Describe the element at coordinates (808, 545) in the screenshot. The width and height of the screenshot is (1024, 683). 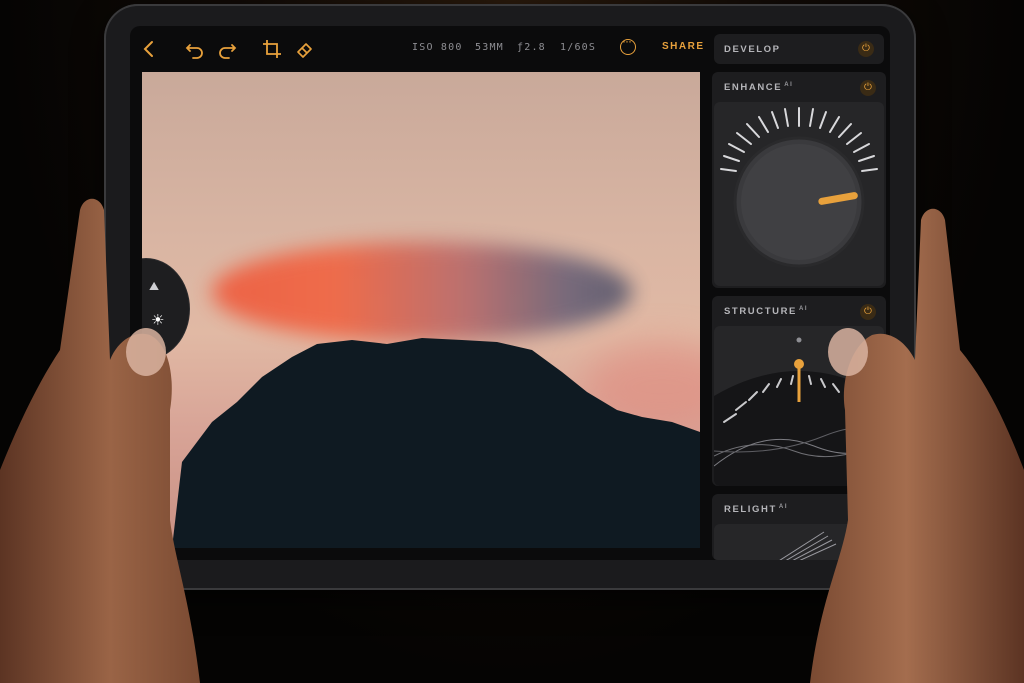
I see `relight-dial` at that location.